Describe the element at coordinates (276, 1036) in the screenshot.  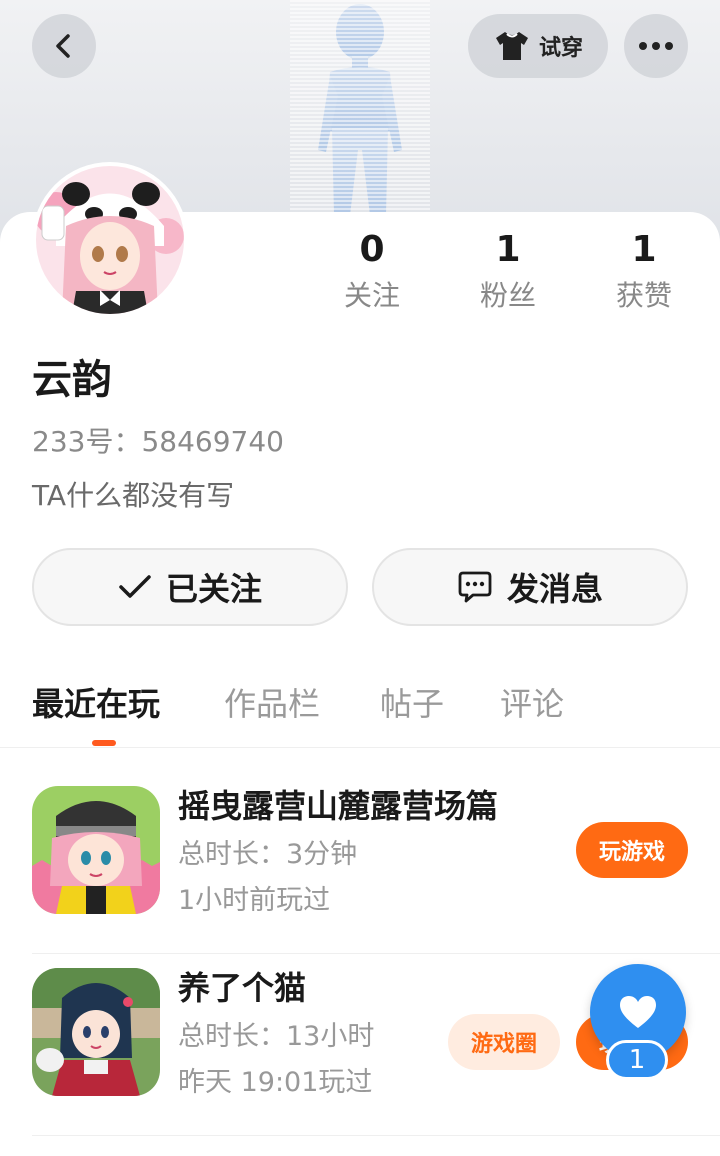
I see `game-total-duration: 总时长：13小时` at that location.